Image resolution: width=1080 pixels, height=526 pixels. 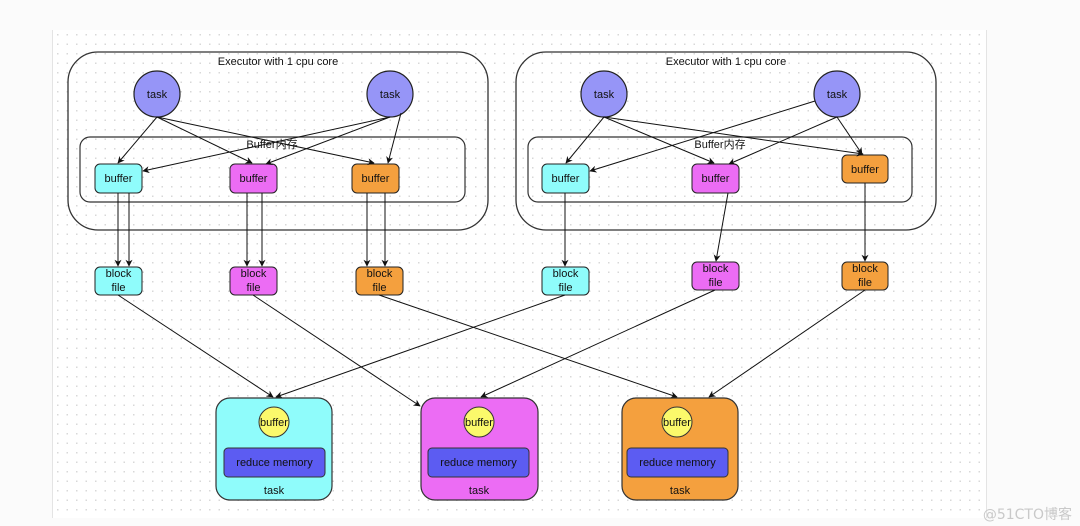 What do you see at coordinates (274, 449) in the screenshot?
I see `reduce-task-cyan: buffer reduce memory task` at bounding box center [274, 449].